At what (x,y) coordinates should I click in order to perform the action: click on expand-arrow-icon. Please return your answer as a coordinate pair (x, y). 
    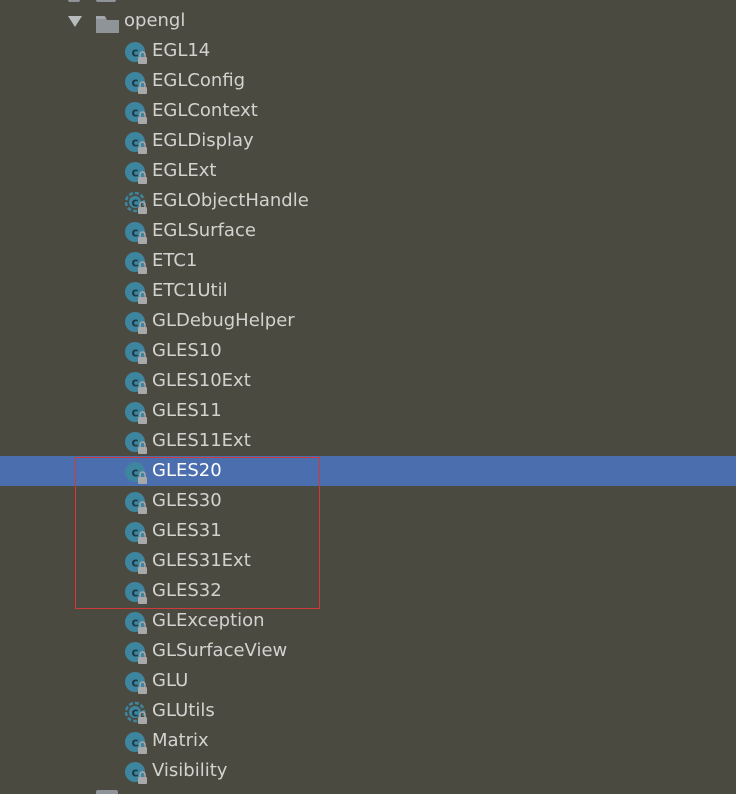
    Looking at the image, I should click on (75, 21).